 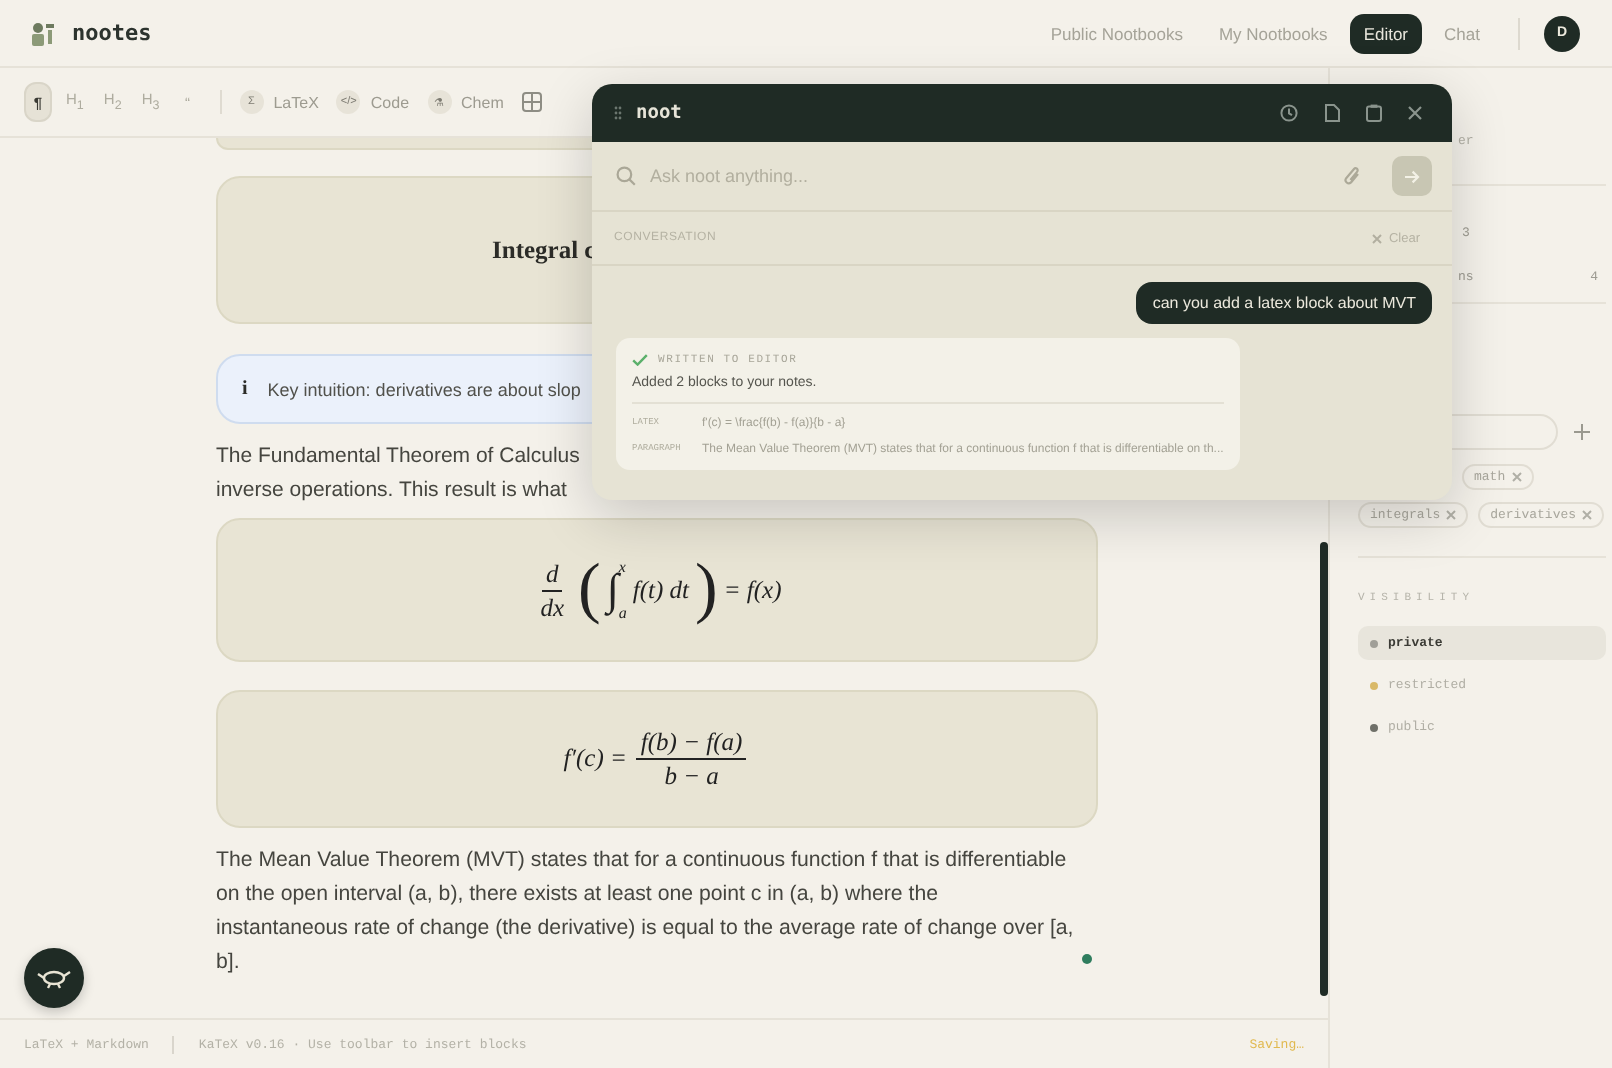 I want to click on paragraph-line: inverse operations. This result is what, so click(x=391, y=491).